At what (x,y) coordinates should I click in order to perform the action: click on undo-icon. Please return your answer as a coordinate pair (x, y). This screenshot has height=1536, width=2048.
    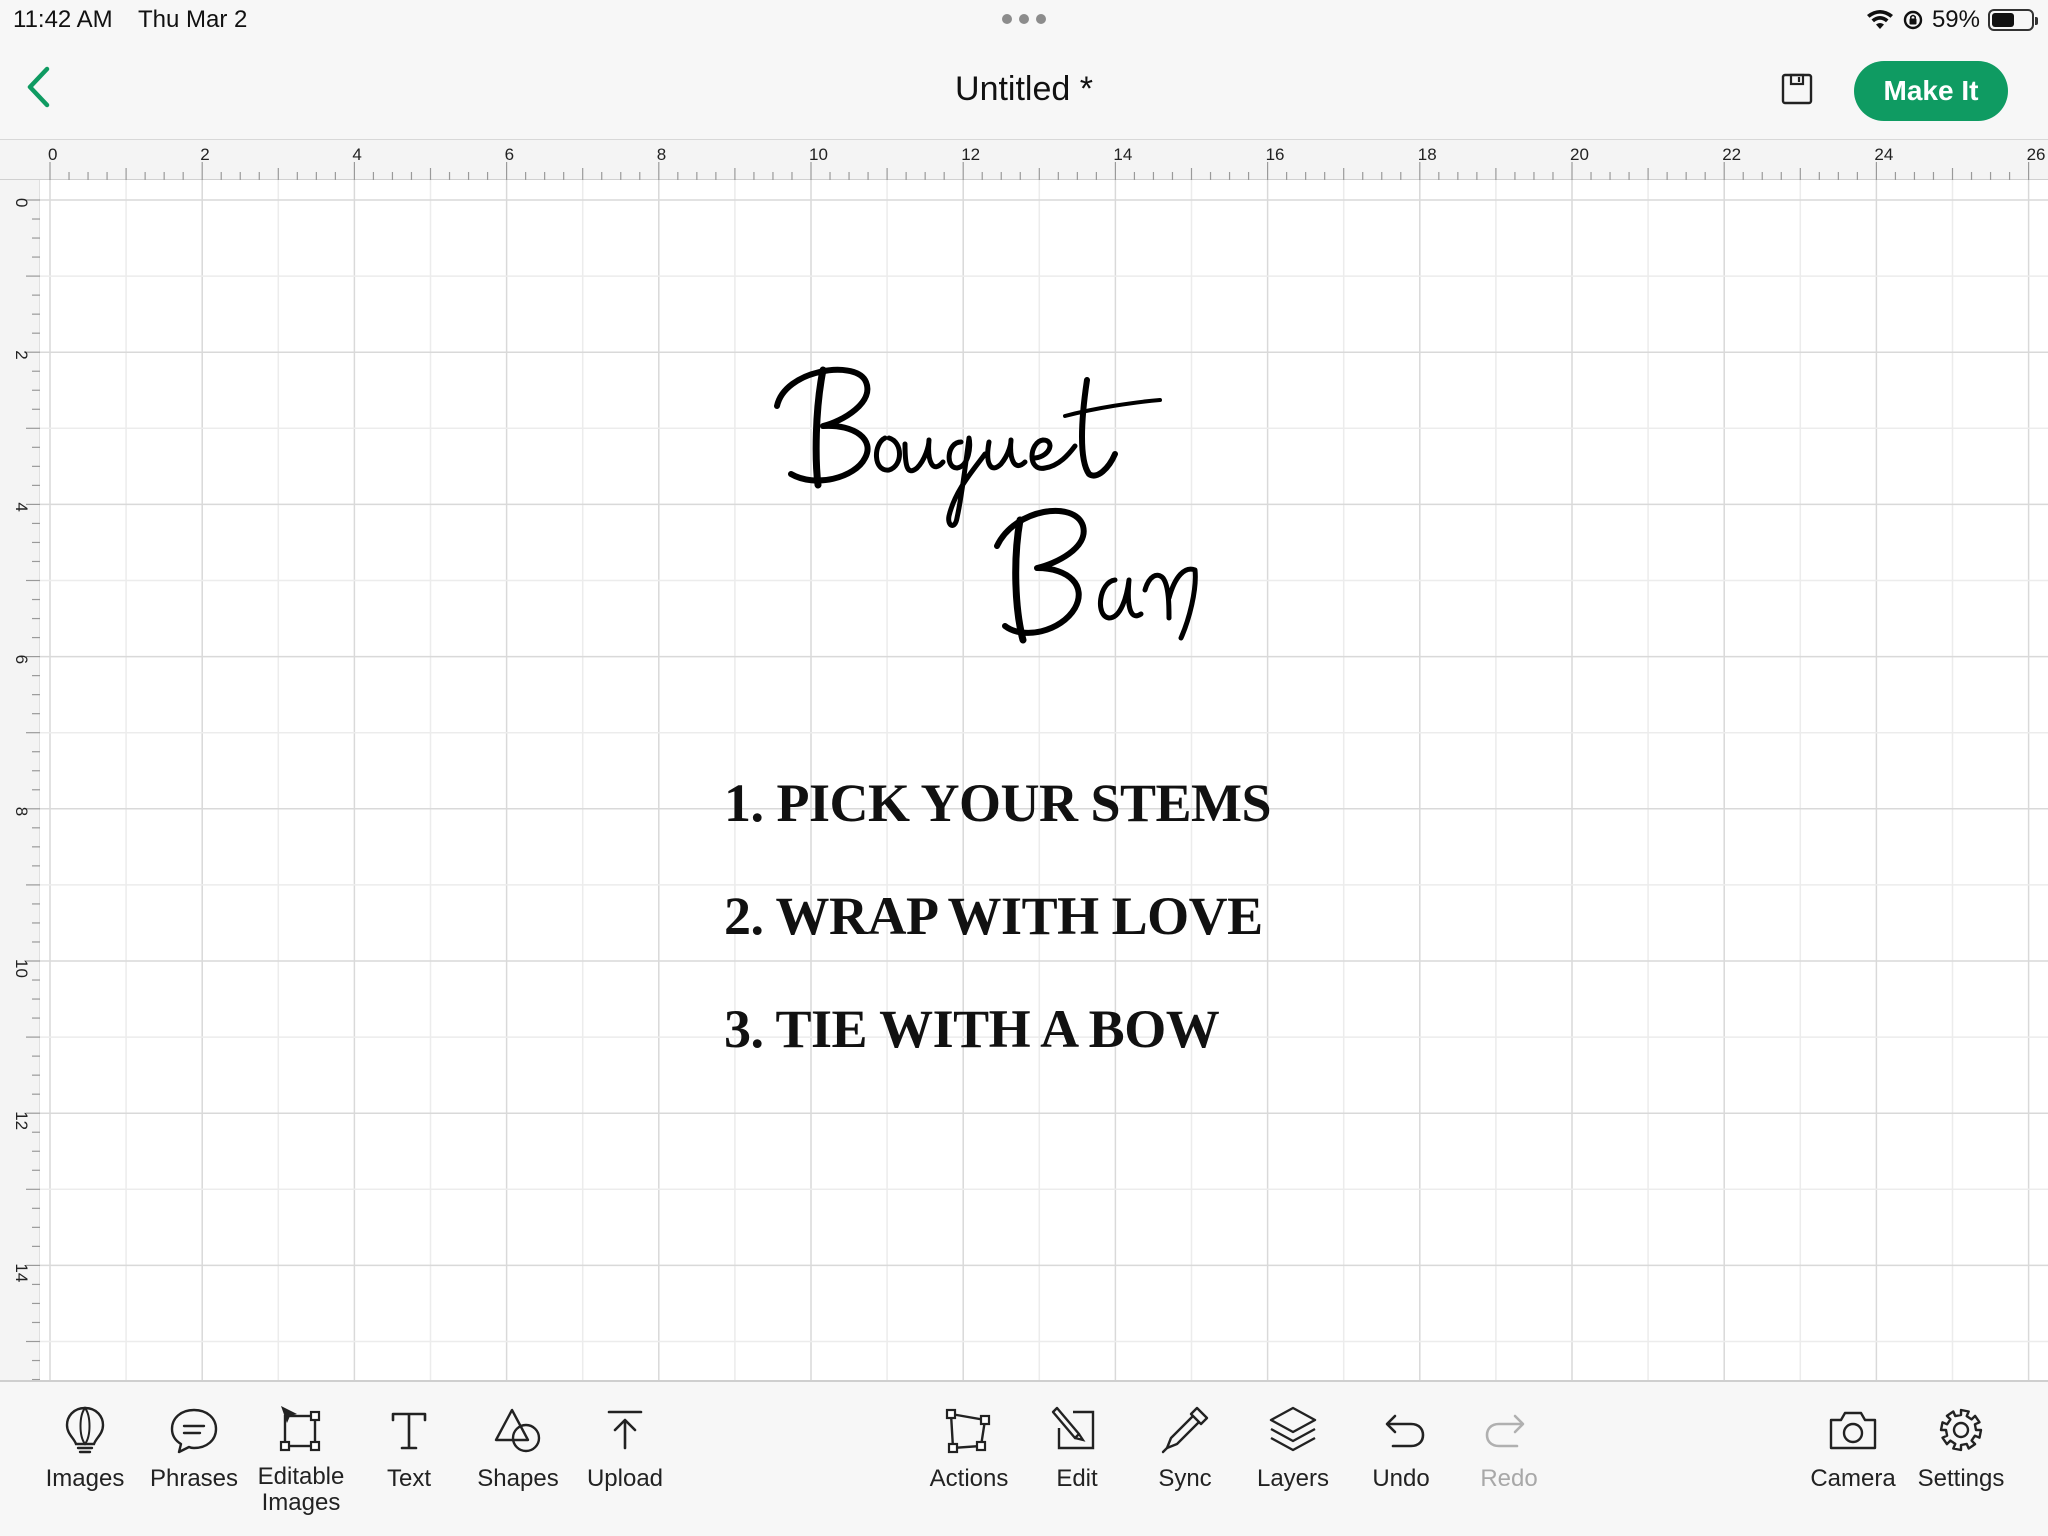
    Looking at the image, I should click on (1405, 1431).